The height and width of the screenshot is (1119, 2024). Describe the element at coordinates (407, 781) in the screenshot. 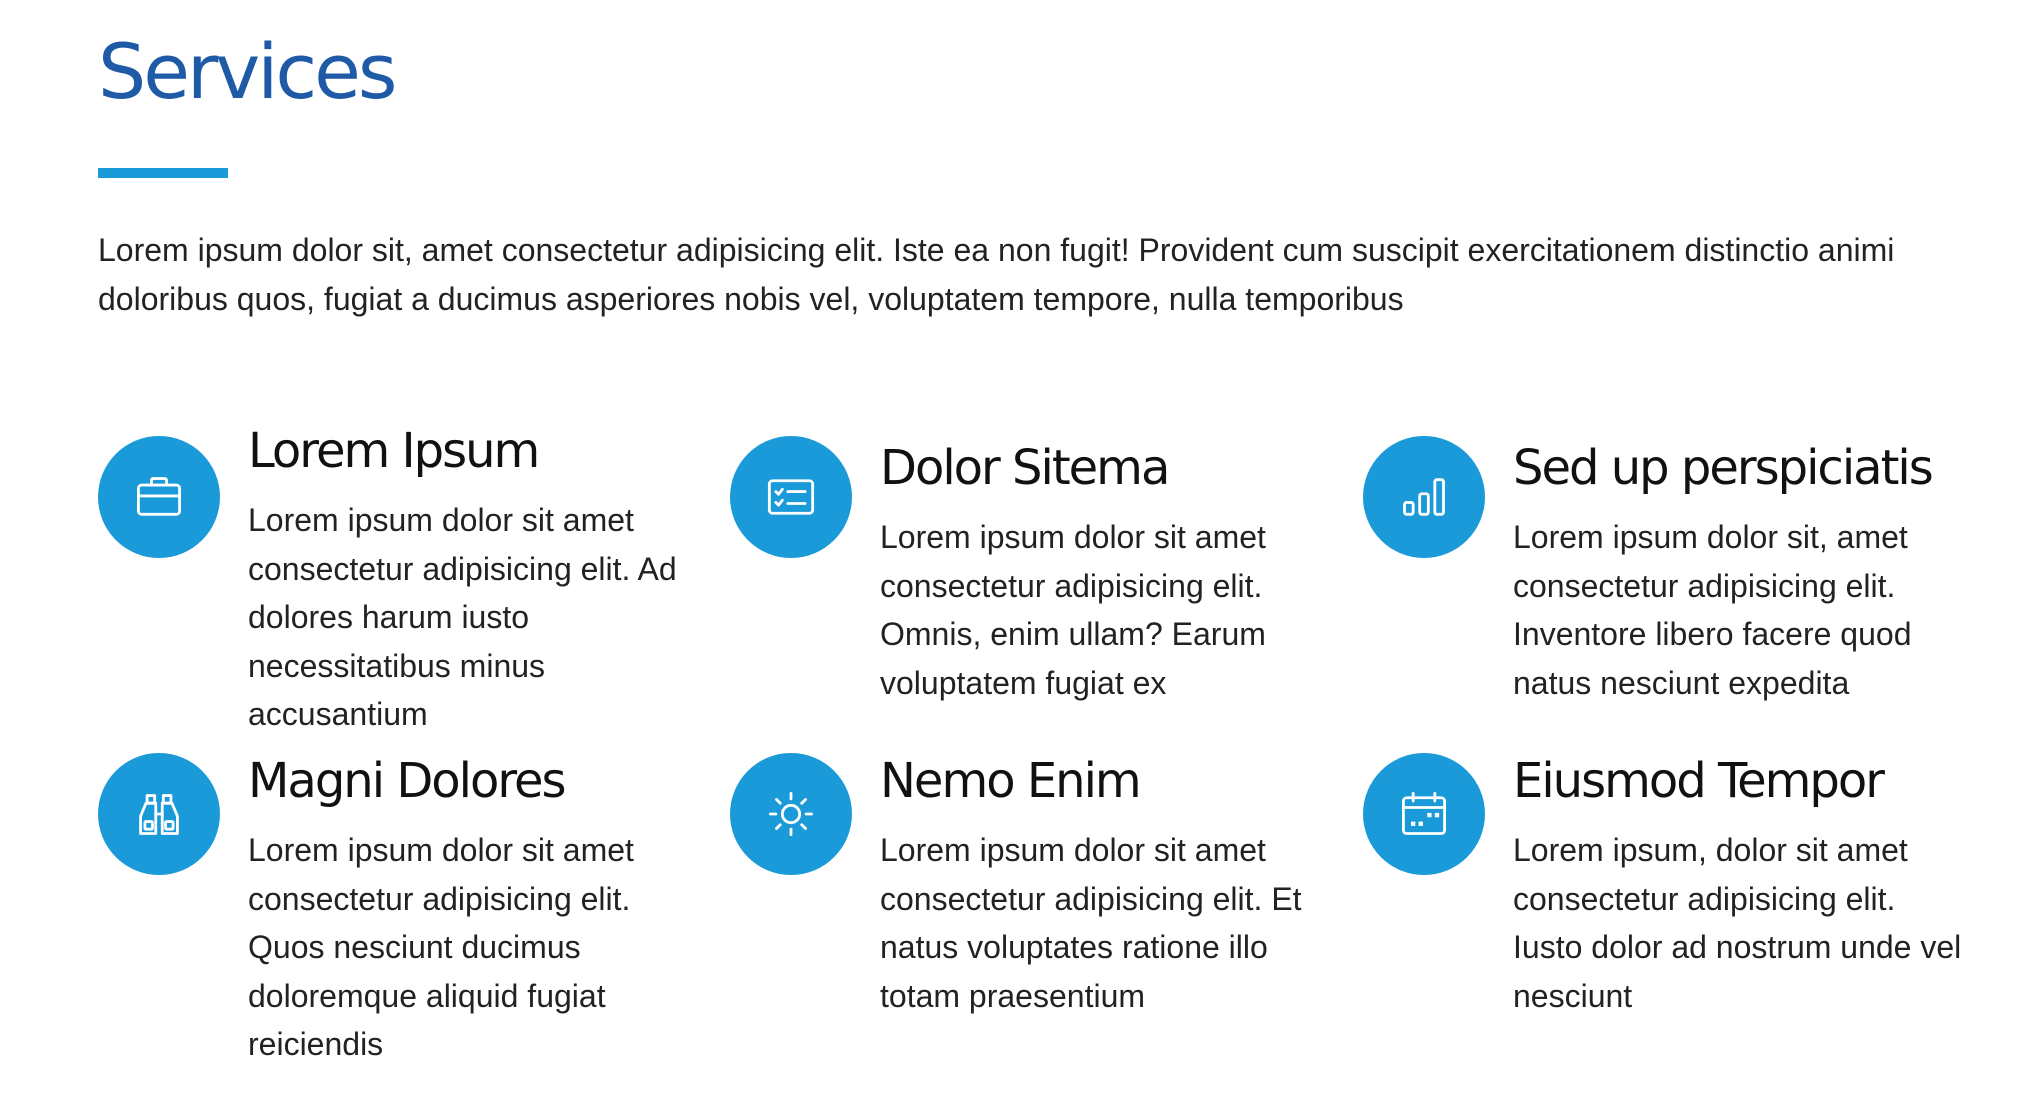

I see `service-title: Magni Dolores` at that location.